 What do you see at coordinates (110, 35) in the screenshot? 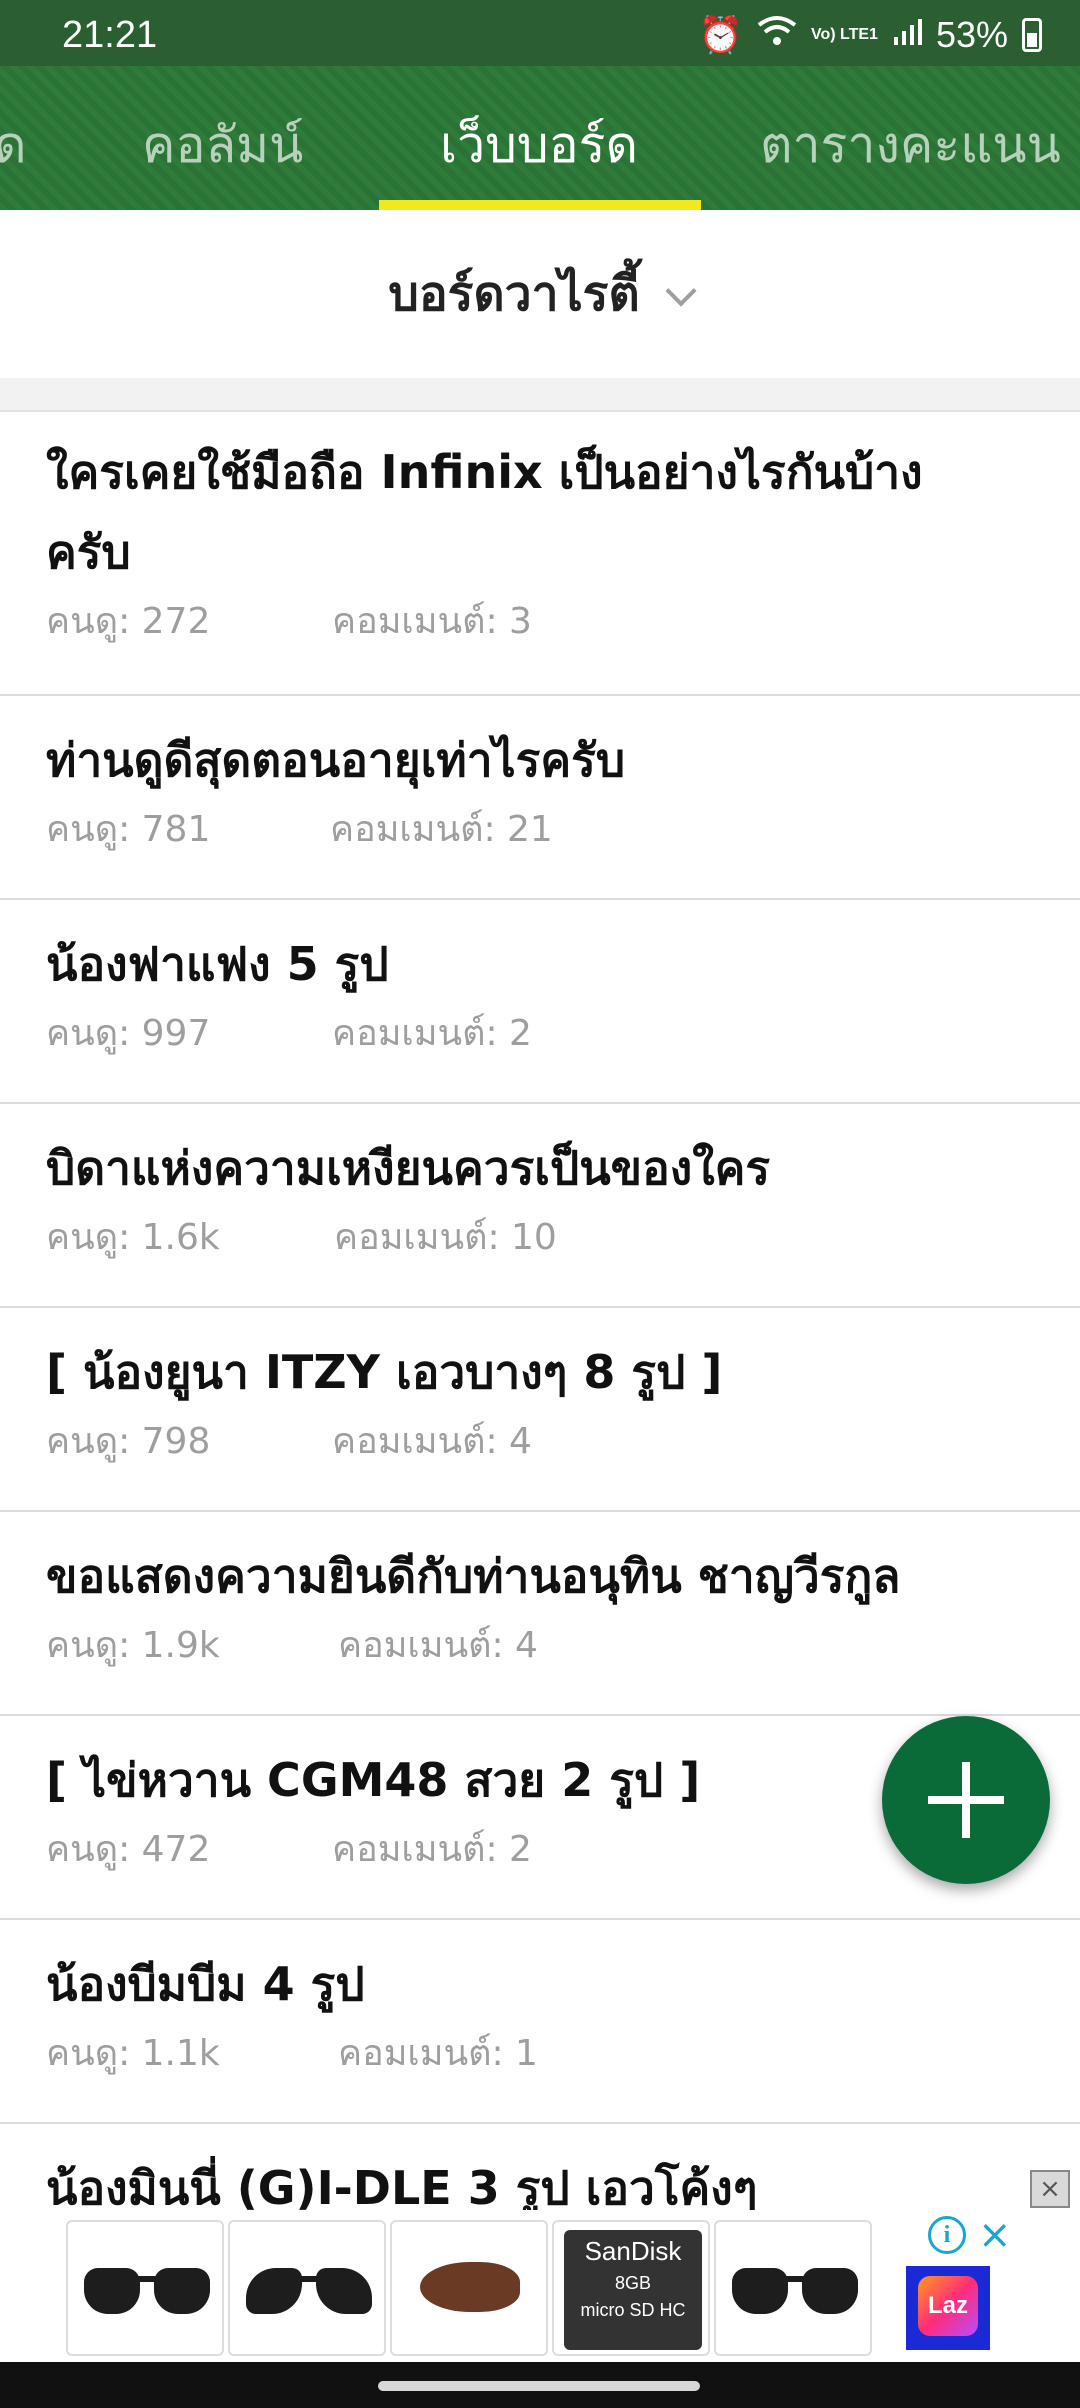
I see `clock: 21:21` at bounding box center [110, 35].